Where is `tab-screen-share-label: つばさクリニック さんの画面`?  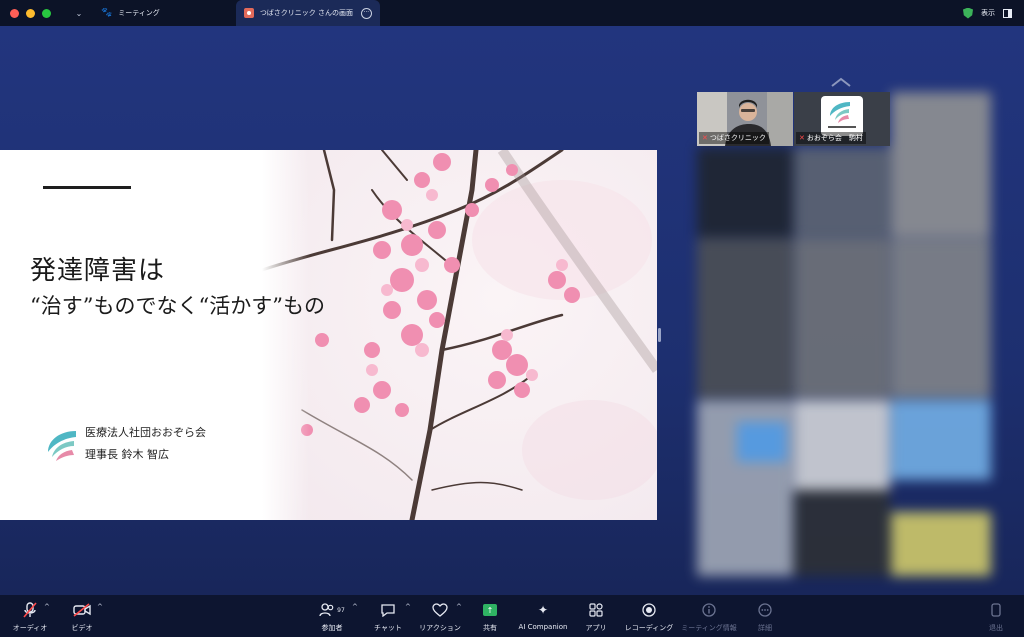
tab-screen-share-label: つばさクリニック さんの画面 is located at coordinates (306, 13).